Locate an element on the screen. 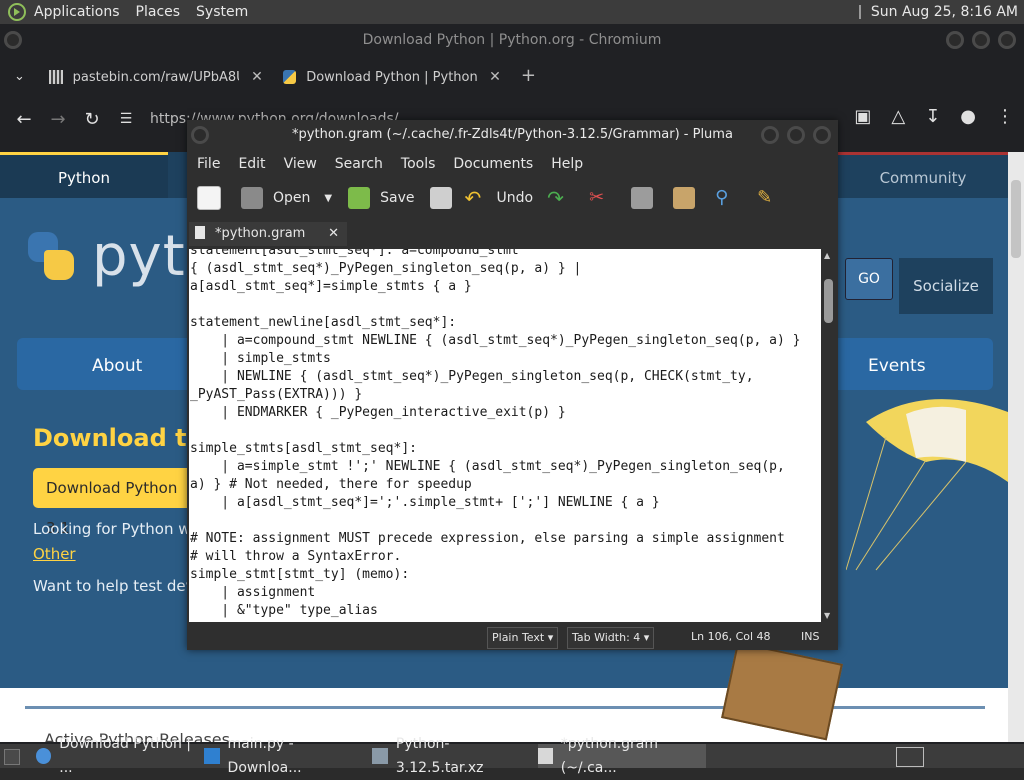 The image size is (1024, 780). copy-button is located at coordinates (647, 198).